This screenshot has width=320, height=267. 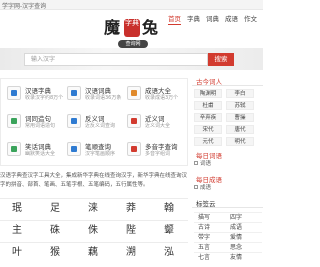 I want to click on word-button: 曹操, so click(x=240, y=117).